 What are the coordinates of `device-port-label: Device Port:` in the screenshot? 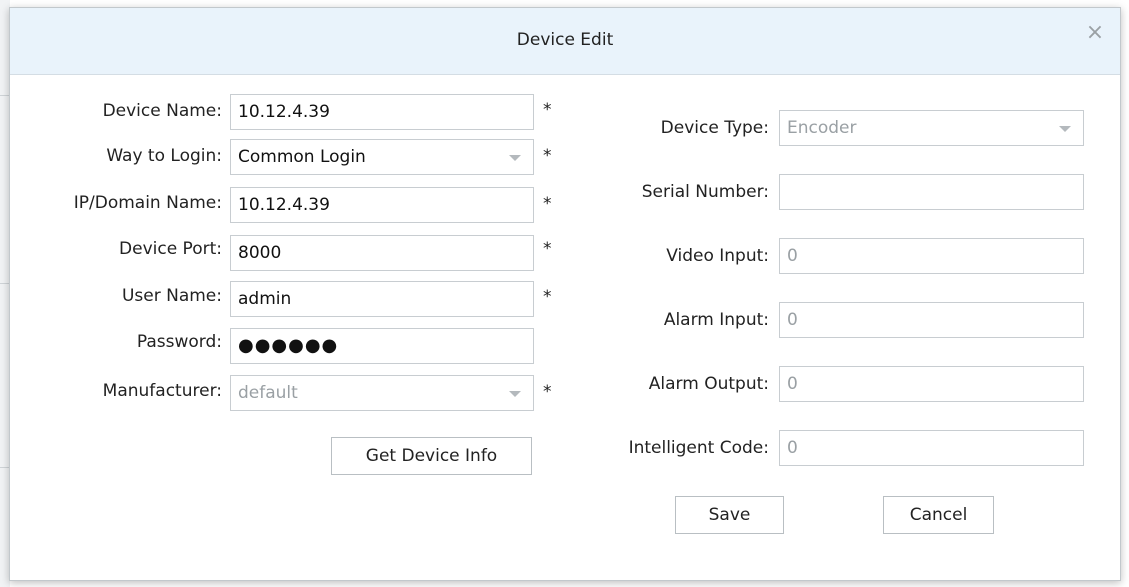 It's located at (170, 249).